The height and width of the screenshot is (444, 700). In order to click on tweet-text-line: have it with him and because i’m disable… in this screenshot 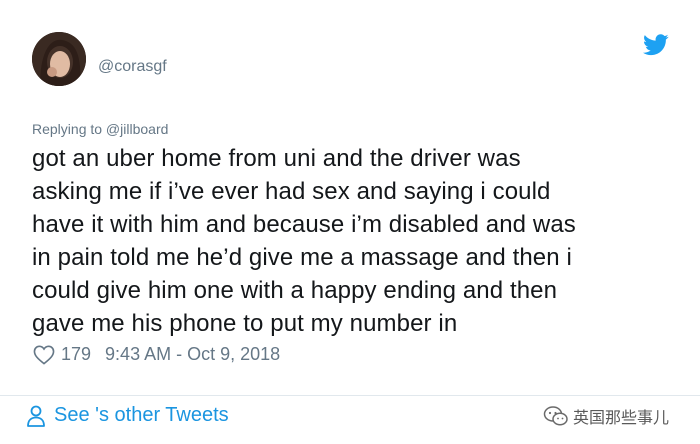, I will do `click(304, 224)`.